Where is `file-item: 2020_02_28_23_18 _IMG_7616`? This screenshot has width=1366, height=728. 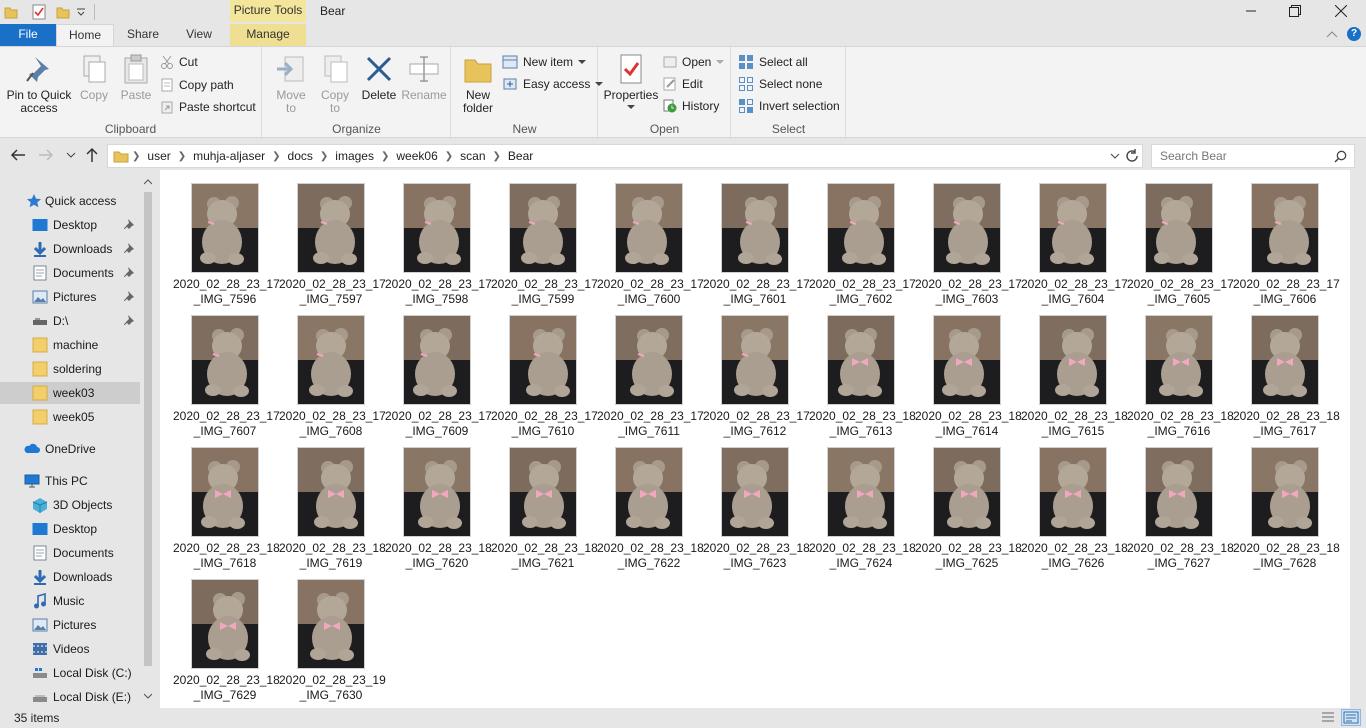
file-item: 2020_02_28_23_18 _IMG_7616 is located at coordinates (1180, 378).